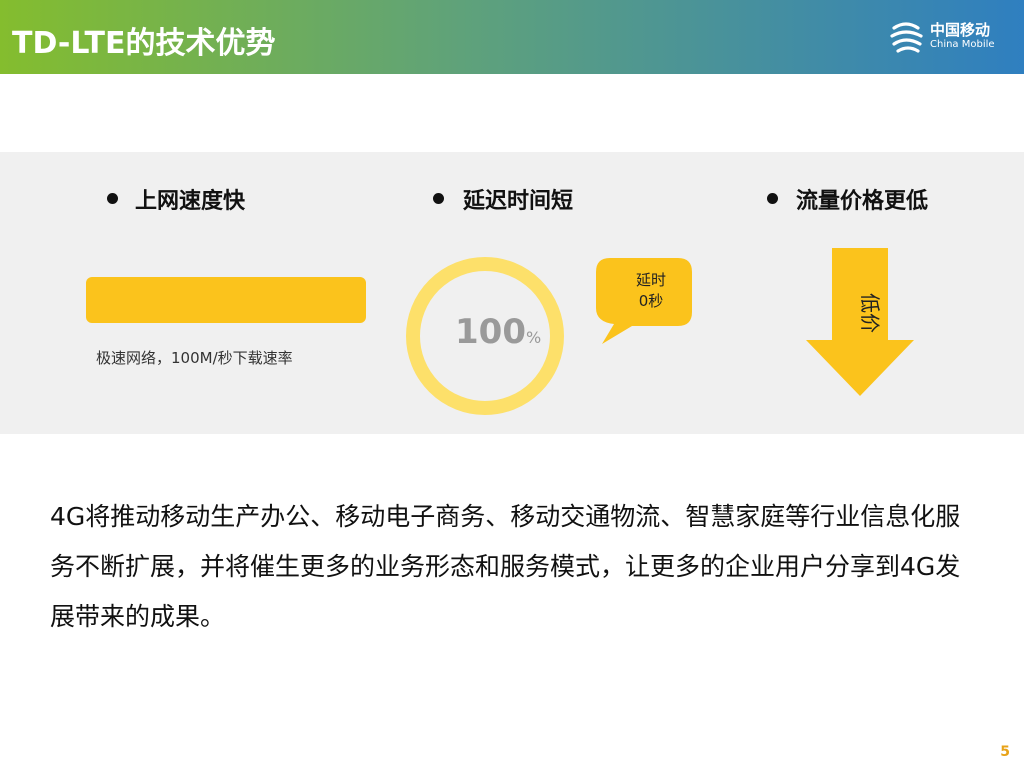 Image resolution: width=1024 pixels, height=768 pixels. What do you see at coordinates (870, 313) in the screenshot?
I see `price-arrow-label: 低价` at bounding box center [870, 313].